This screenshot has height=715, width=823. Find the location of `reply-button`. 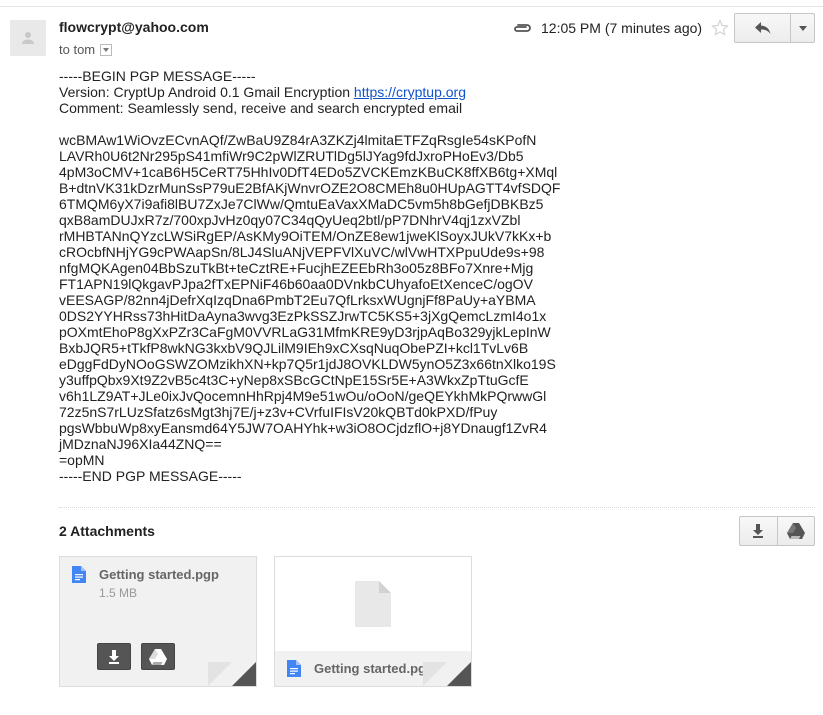

reply-button is located at coordinates (763, 28).